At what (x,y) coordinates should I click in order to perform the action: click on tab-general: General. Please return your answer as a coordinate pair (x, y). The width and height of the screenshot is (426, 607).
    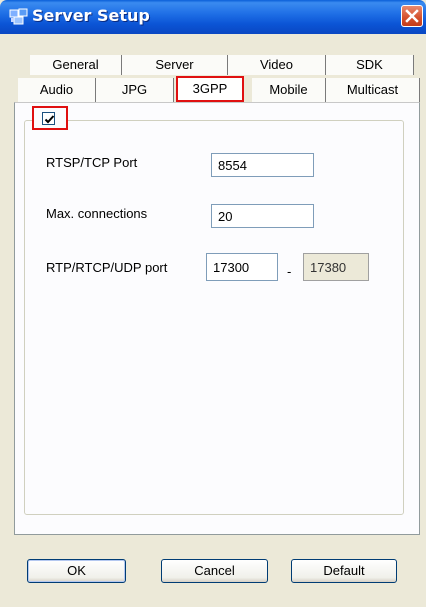
    Looking at the image, I should click on (76, 65).